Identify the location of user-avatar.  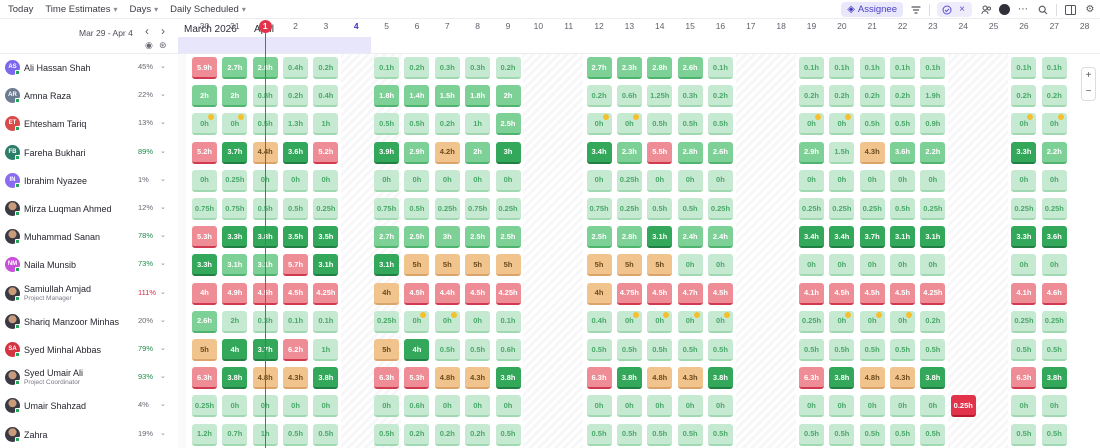
(1004, 9).